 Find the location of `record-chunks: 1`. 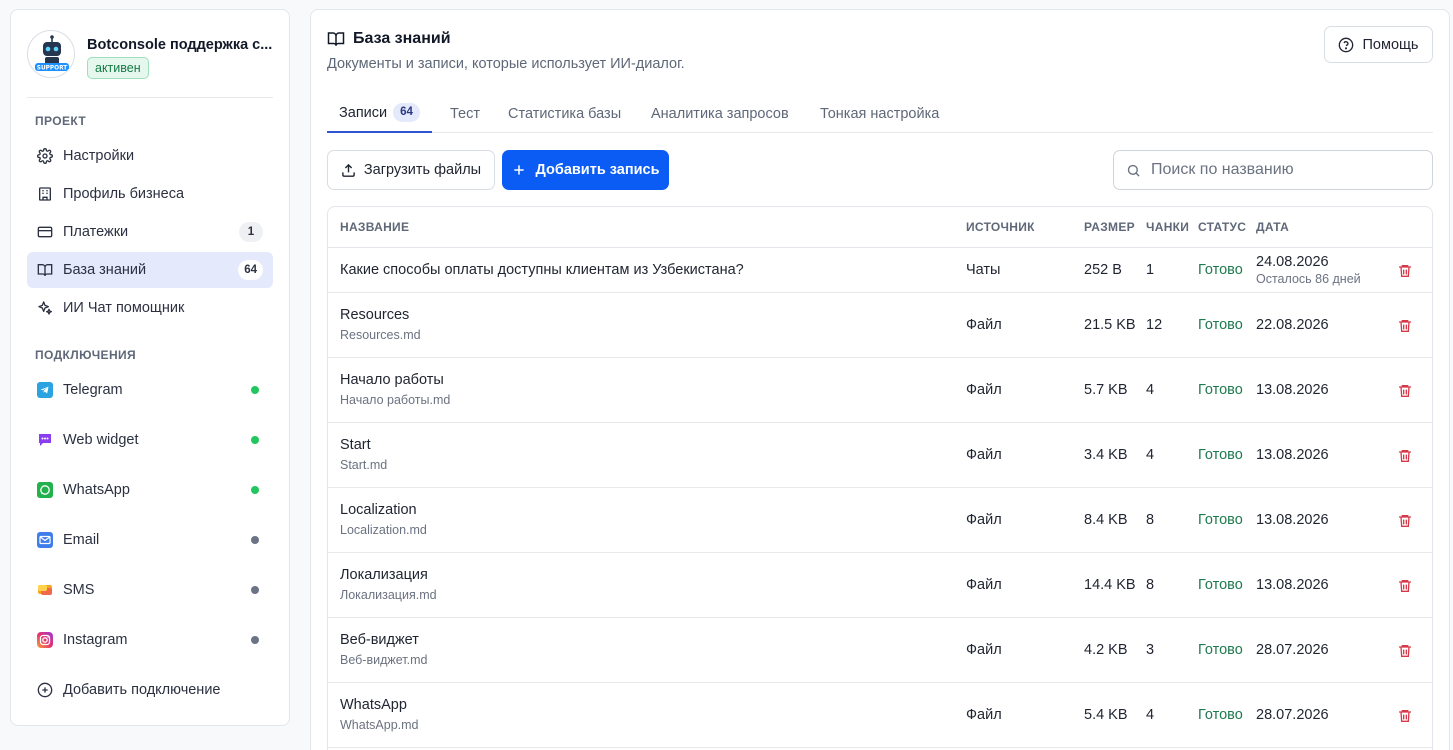

record-chunks: 1 is located at coordinates (1150, 270).